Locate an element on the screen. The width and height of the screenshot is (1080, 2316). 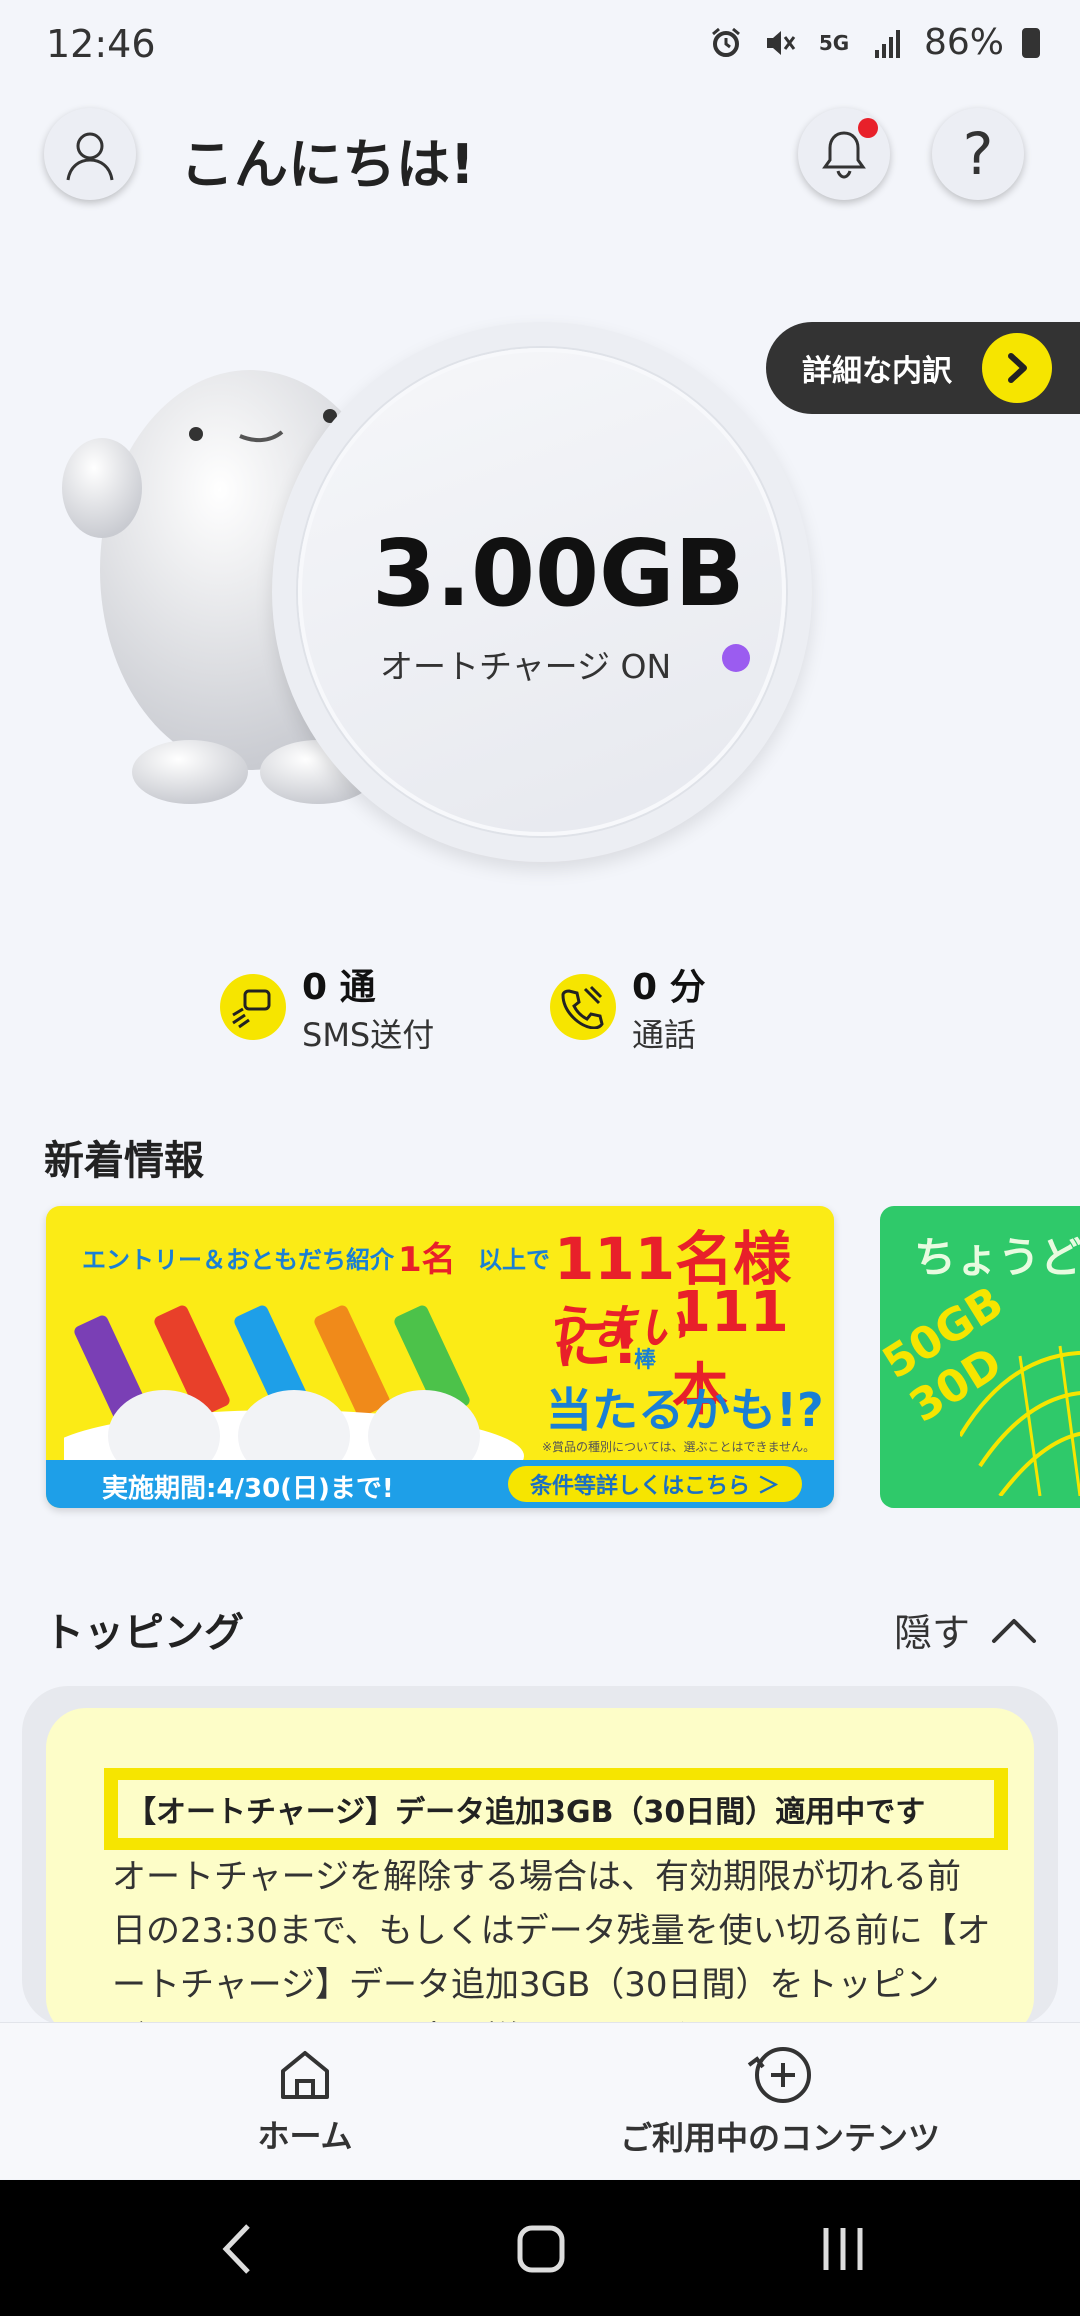
account-button is located at coordinates (90, 154).